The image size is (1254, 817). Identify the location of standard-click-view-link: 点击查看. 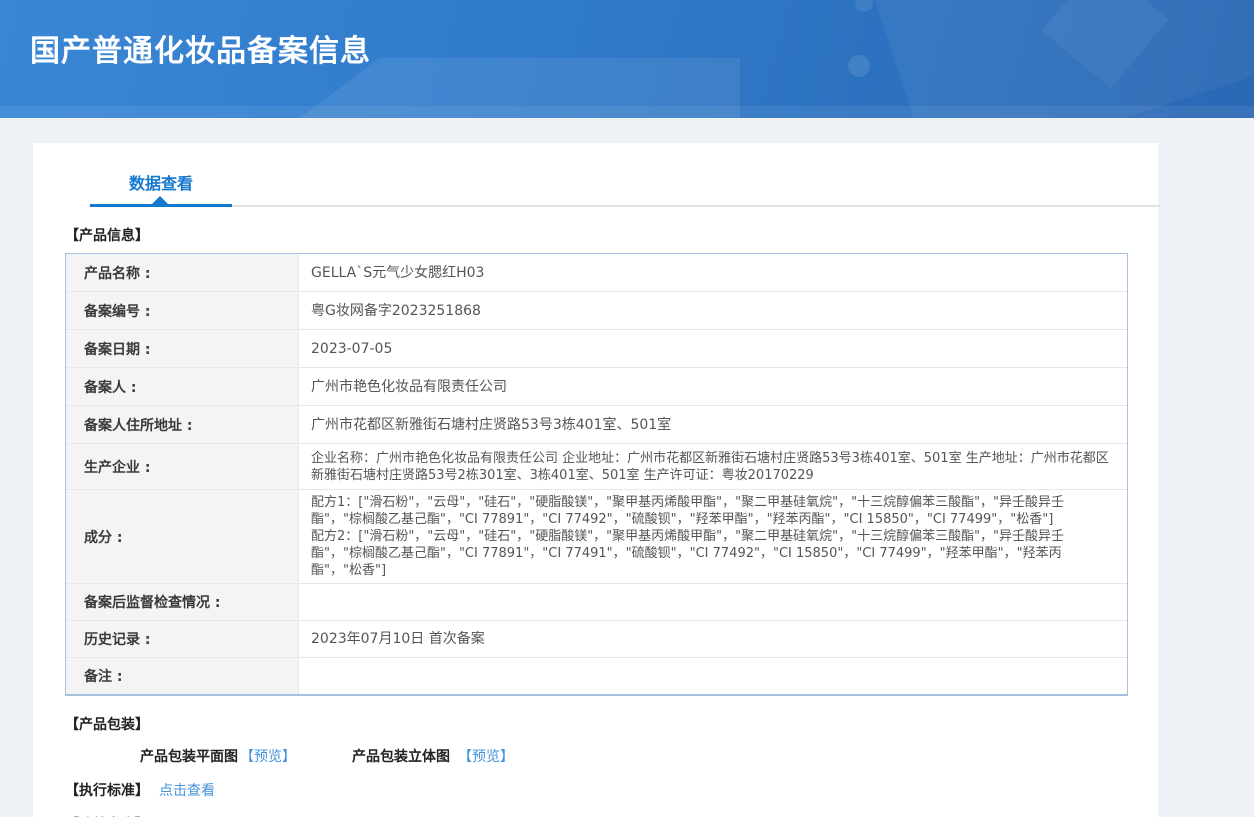
(187, 790).